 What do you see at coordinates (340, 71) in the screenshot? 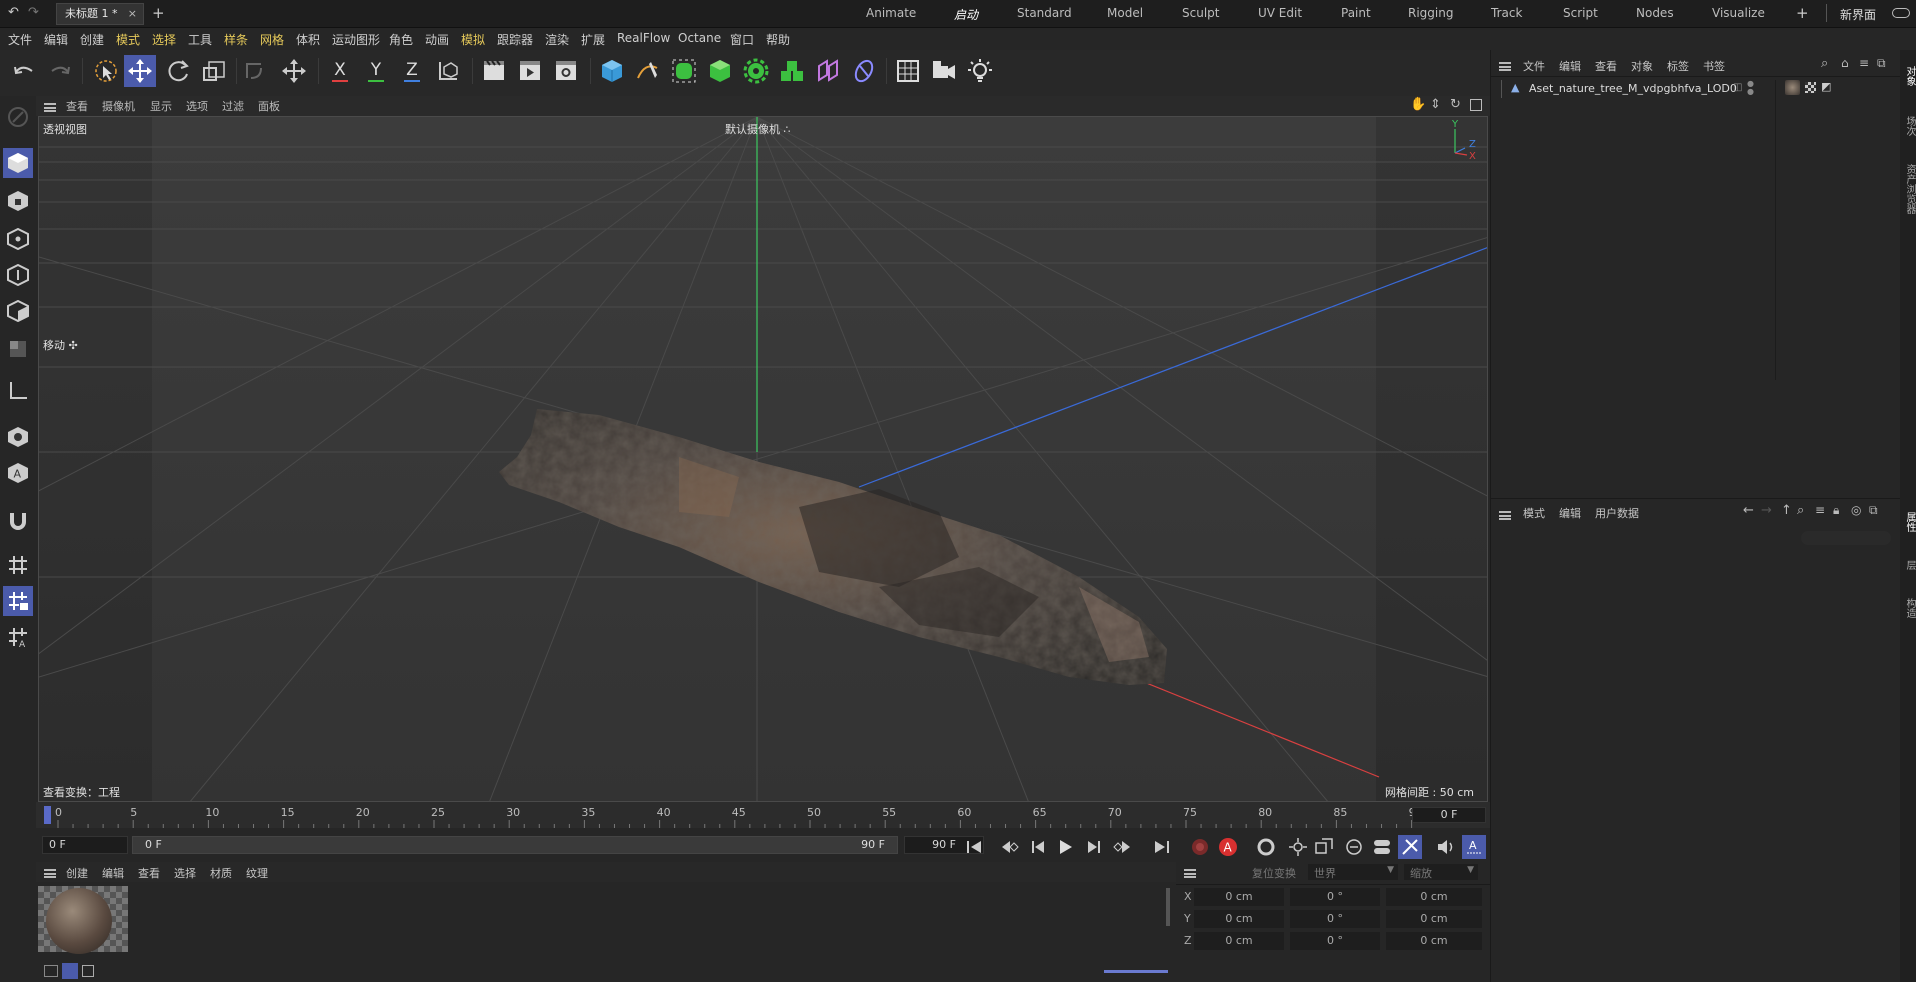
I see `x-axis-lock-button: X` at bounding box center [340, 71].